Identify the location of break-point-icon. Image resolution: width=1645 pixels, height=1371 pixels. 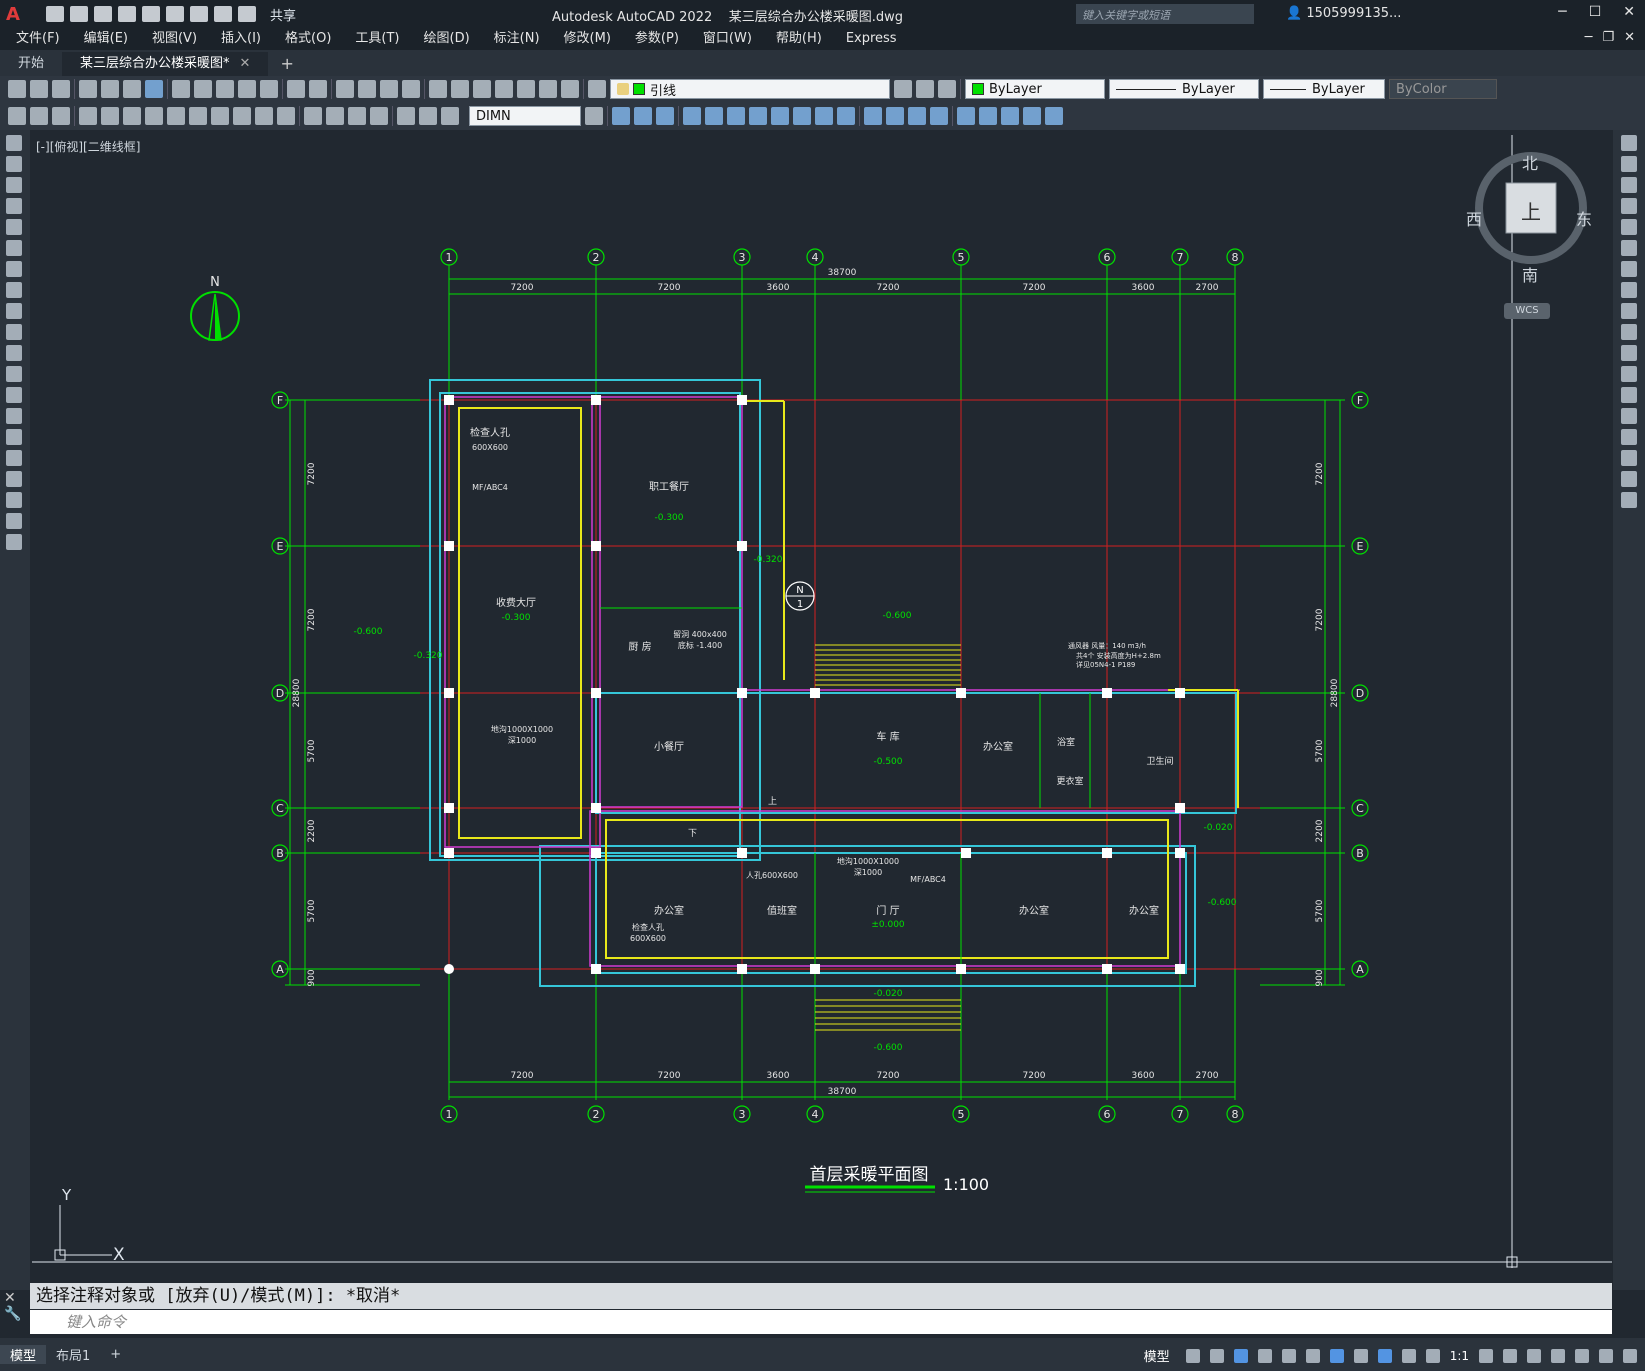
(1629, 374).